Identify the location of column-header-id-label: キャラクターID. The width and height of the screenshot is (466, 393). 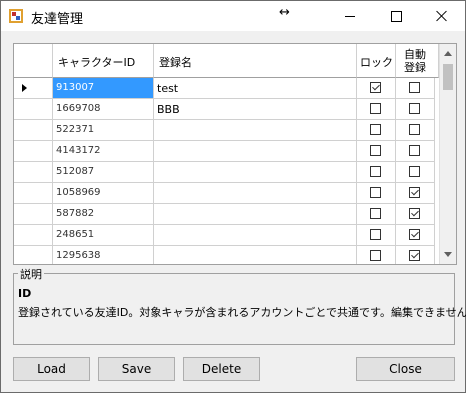
(97, 62).